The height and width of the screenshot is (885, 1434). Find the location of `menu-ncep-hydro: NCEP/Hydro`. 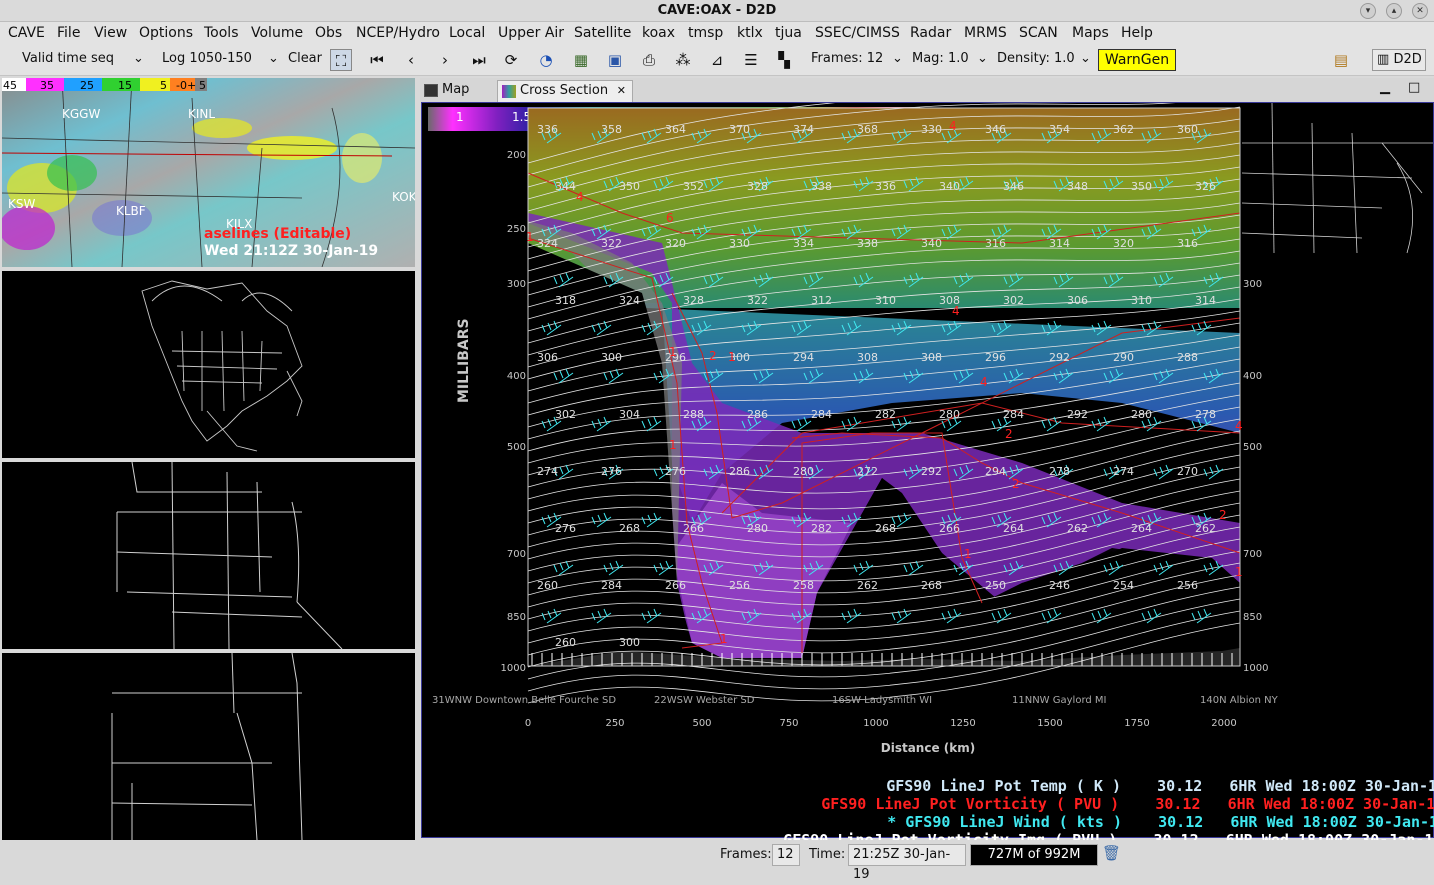

menu-ncep-hydro: NCEP/Hydro is located at coordinates (398, 33).